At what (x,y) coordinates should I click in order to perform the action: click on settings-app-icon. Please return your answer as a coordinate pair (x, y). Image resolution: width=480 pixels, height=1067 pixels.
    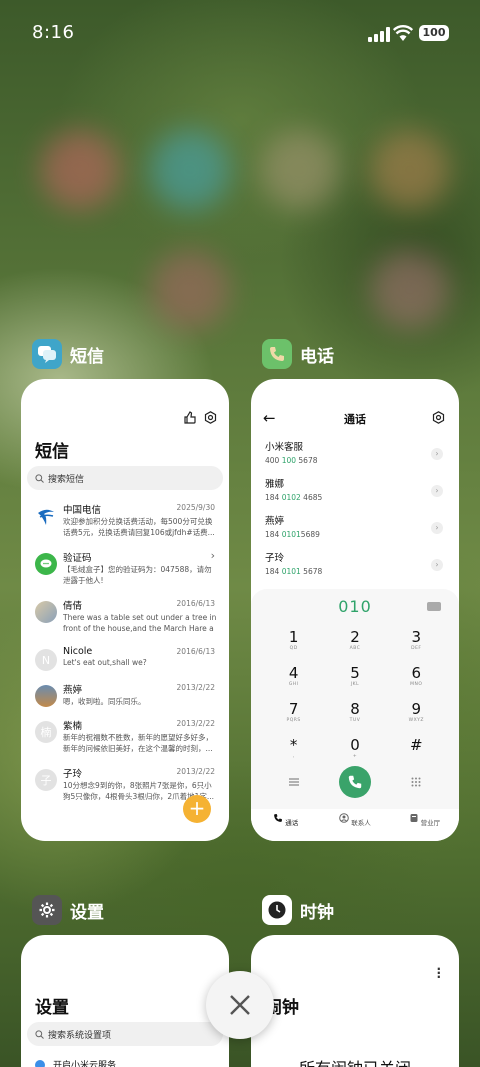
    Looking at the image, I should click on (47, 910).